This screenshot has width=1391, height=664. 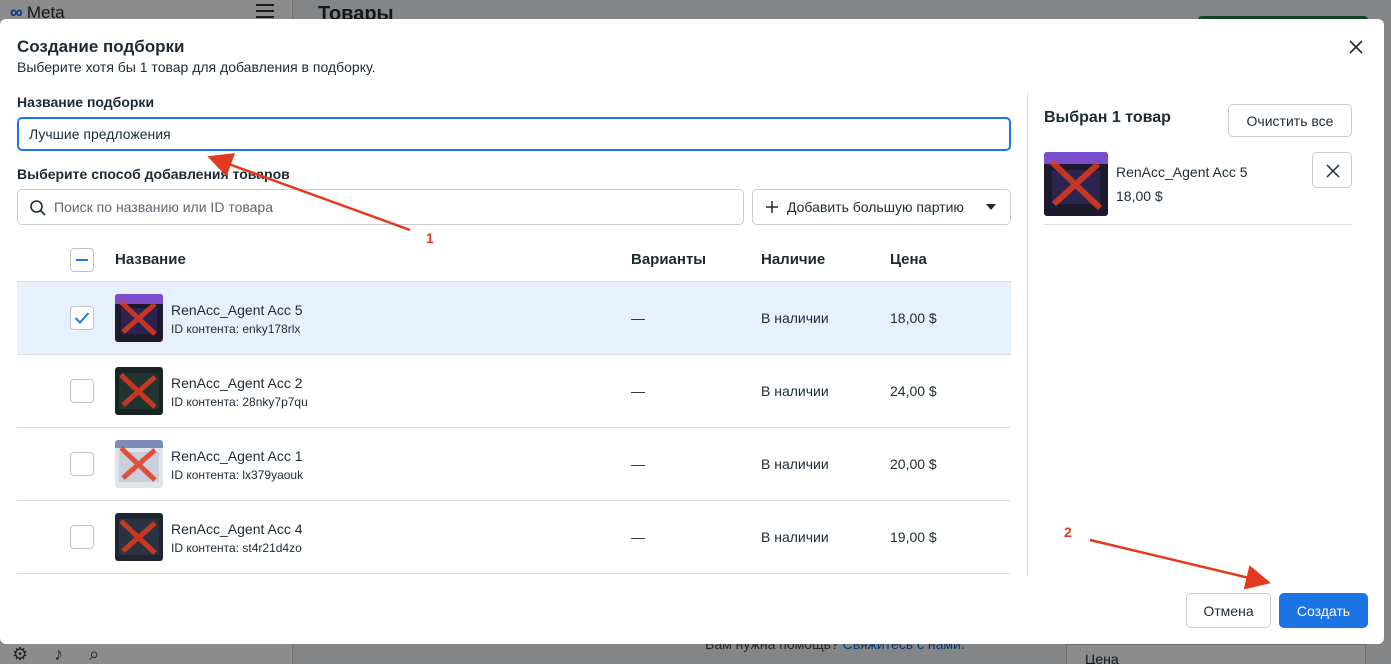 I want to click on dialog-title: Создание подборки, so click(x=101, y=46).